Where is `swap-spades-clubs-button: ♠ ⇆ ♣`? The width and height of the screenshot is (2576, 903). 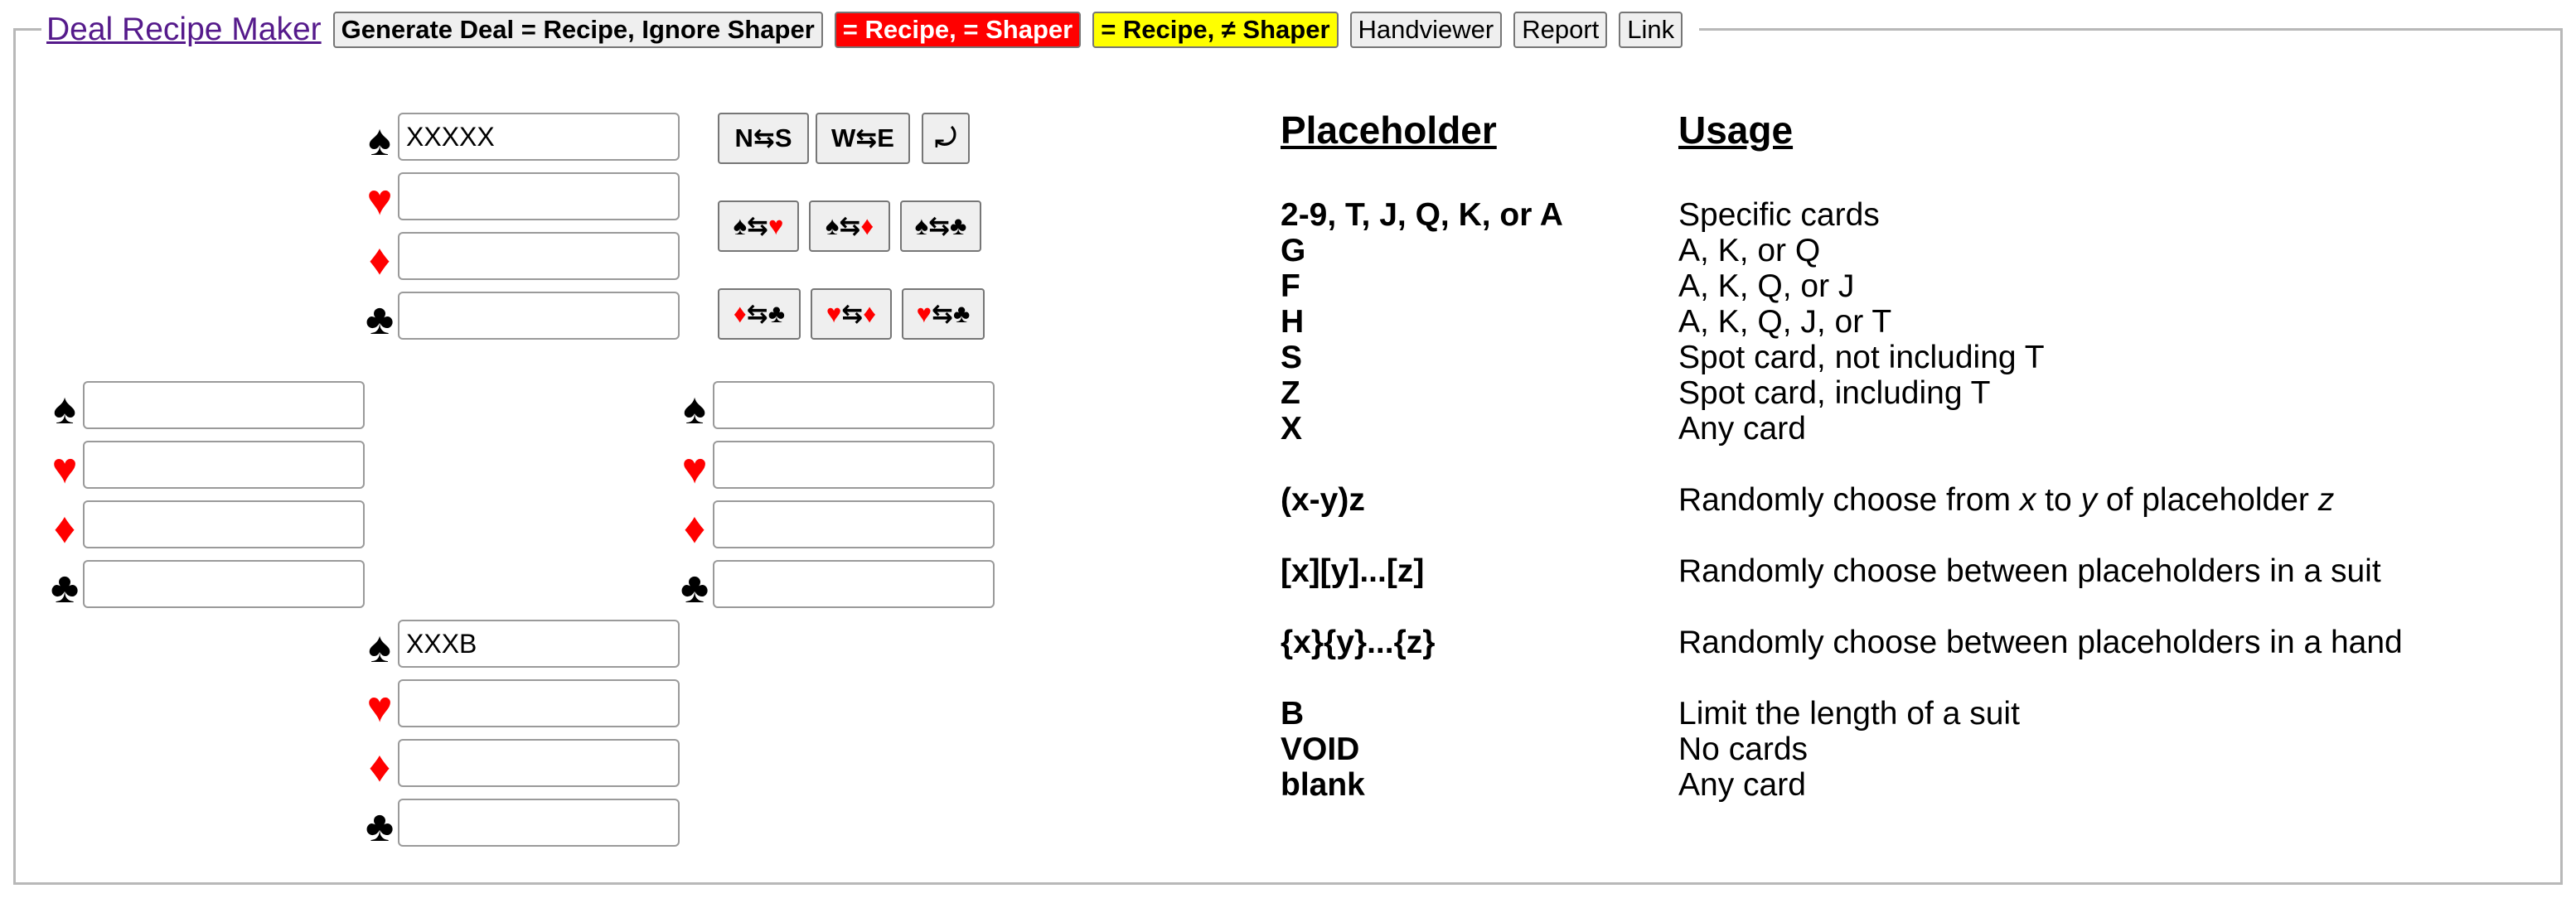
swap-spades-clubs-button: ♠ ⇆ ♣ is located at coordinates (940, 226).